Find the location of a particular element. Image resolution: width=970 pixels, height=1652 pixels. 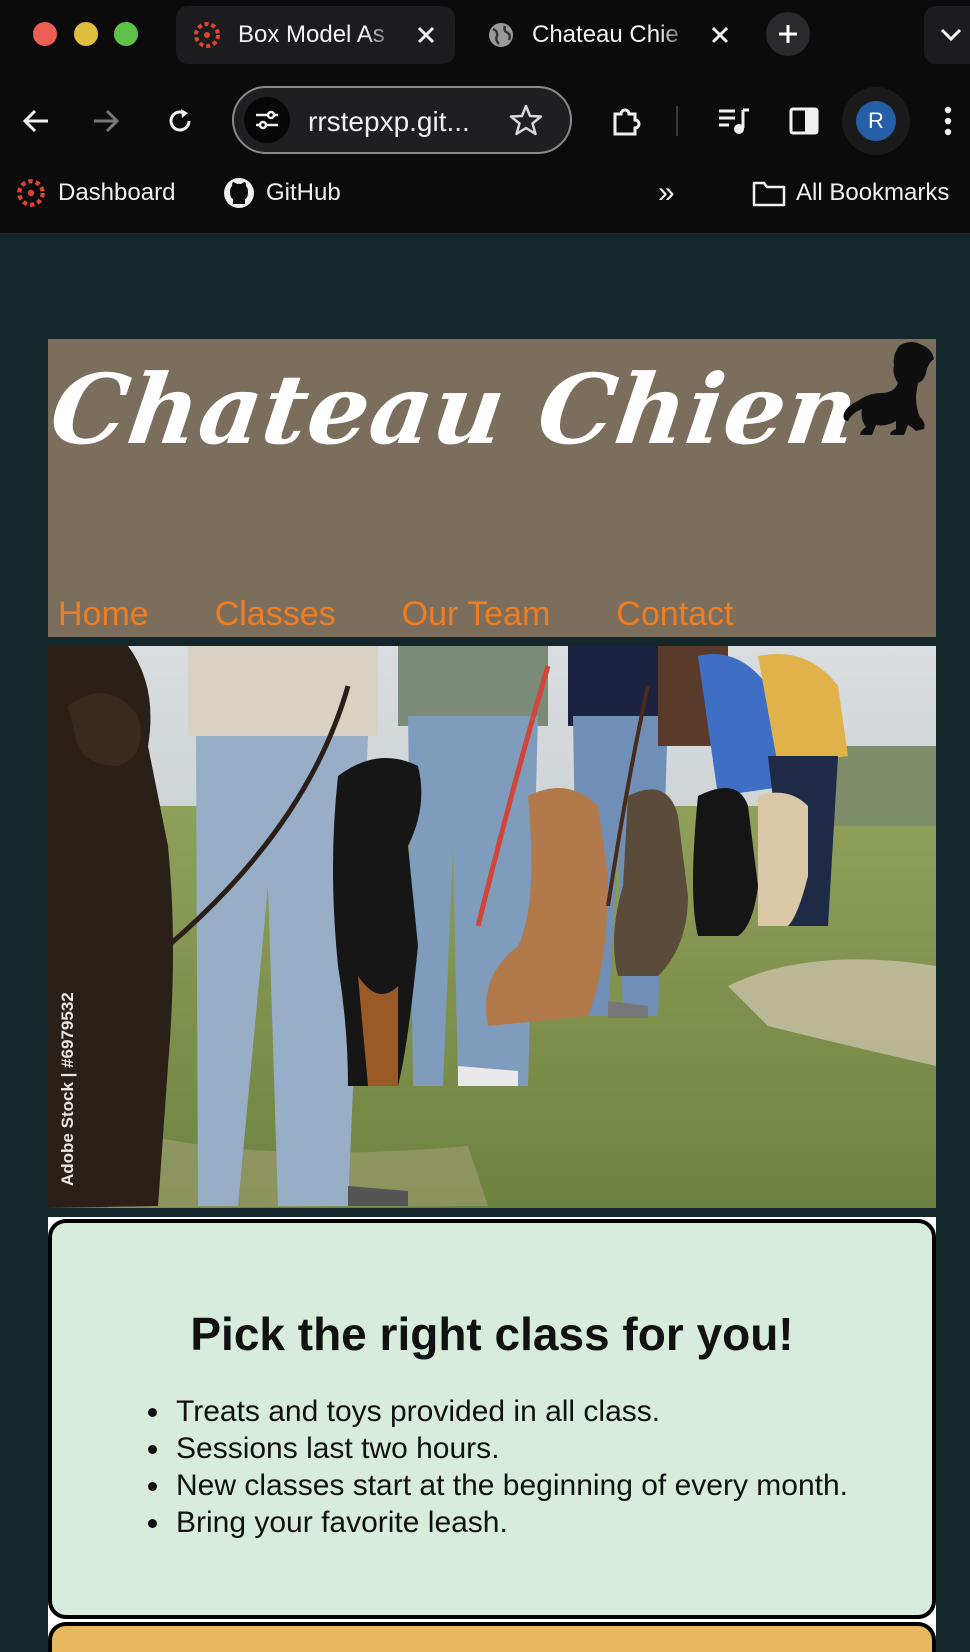

next-section-card is located at coordinates (492, 1637).